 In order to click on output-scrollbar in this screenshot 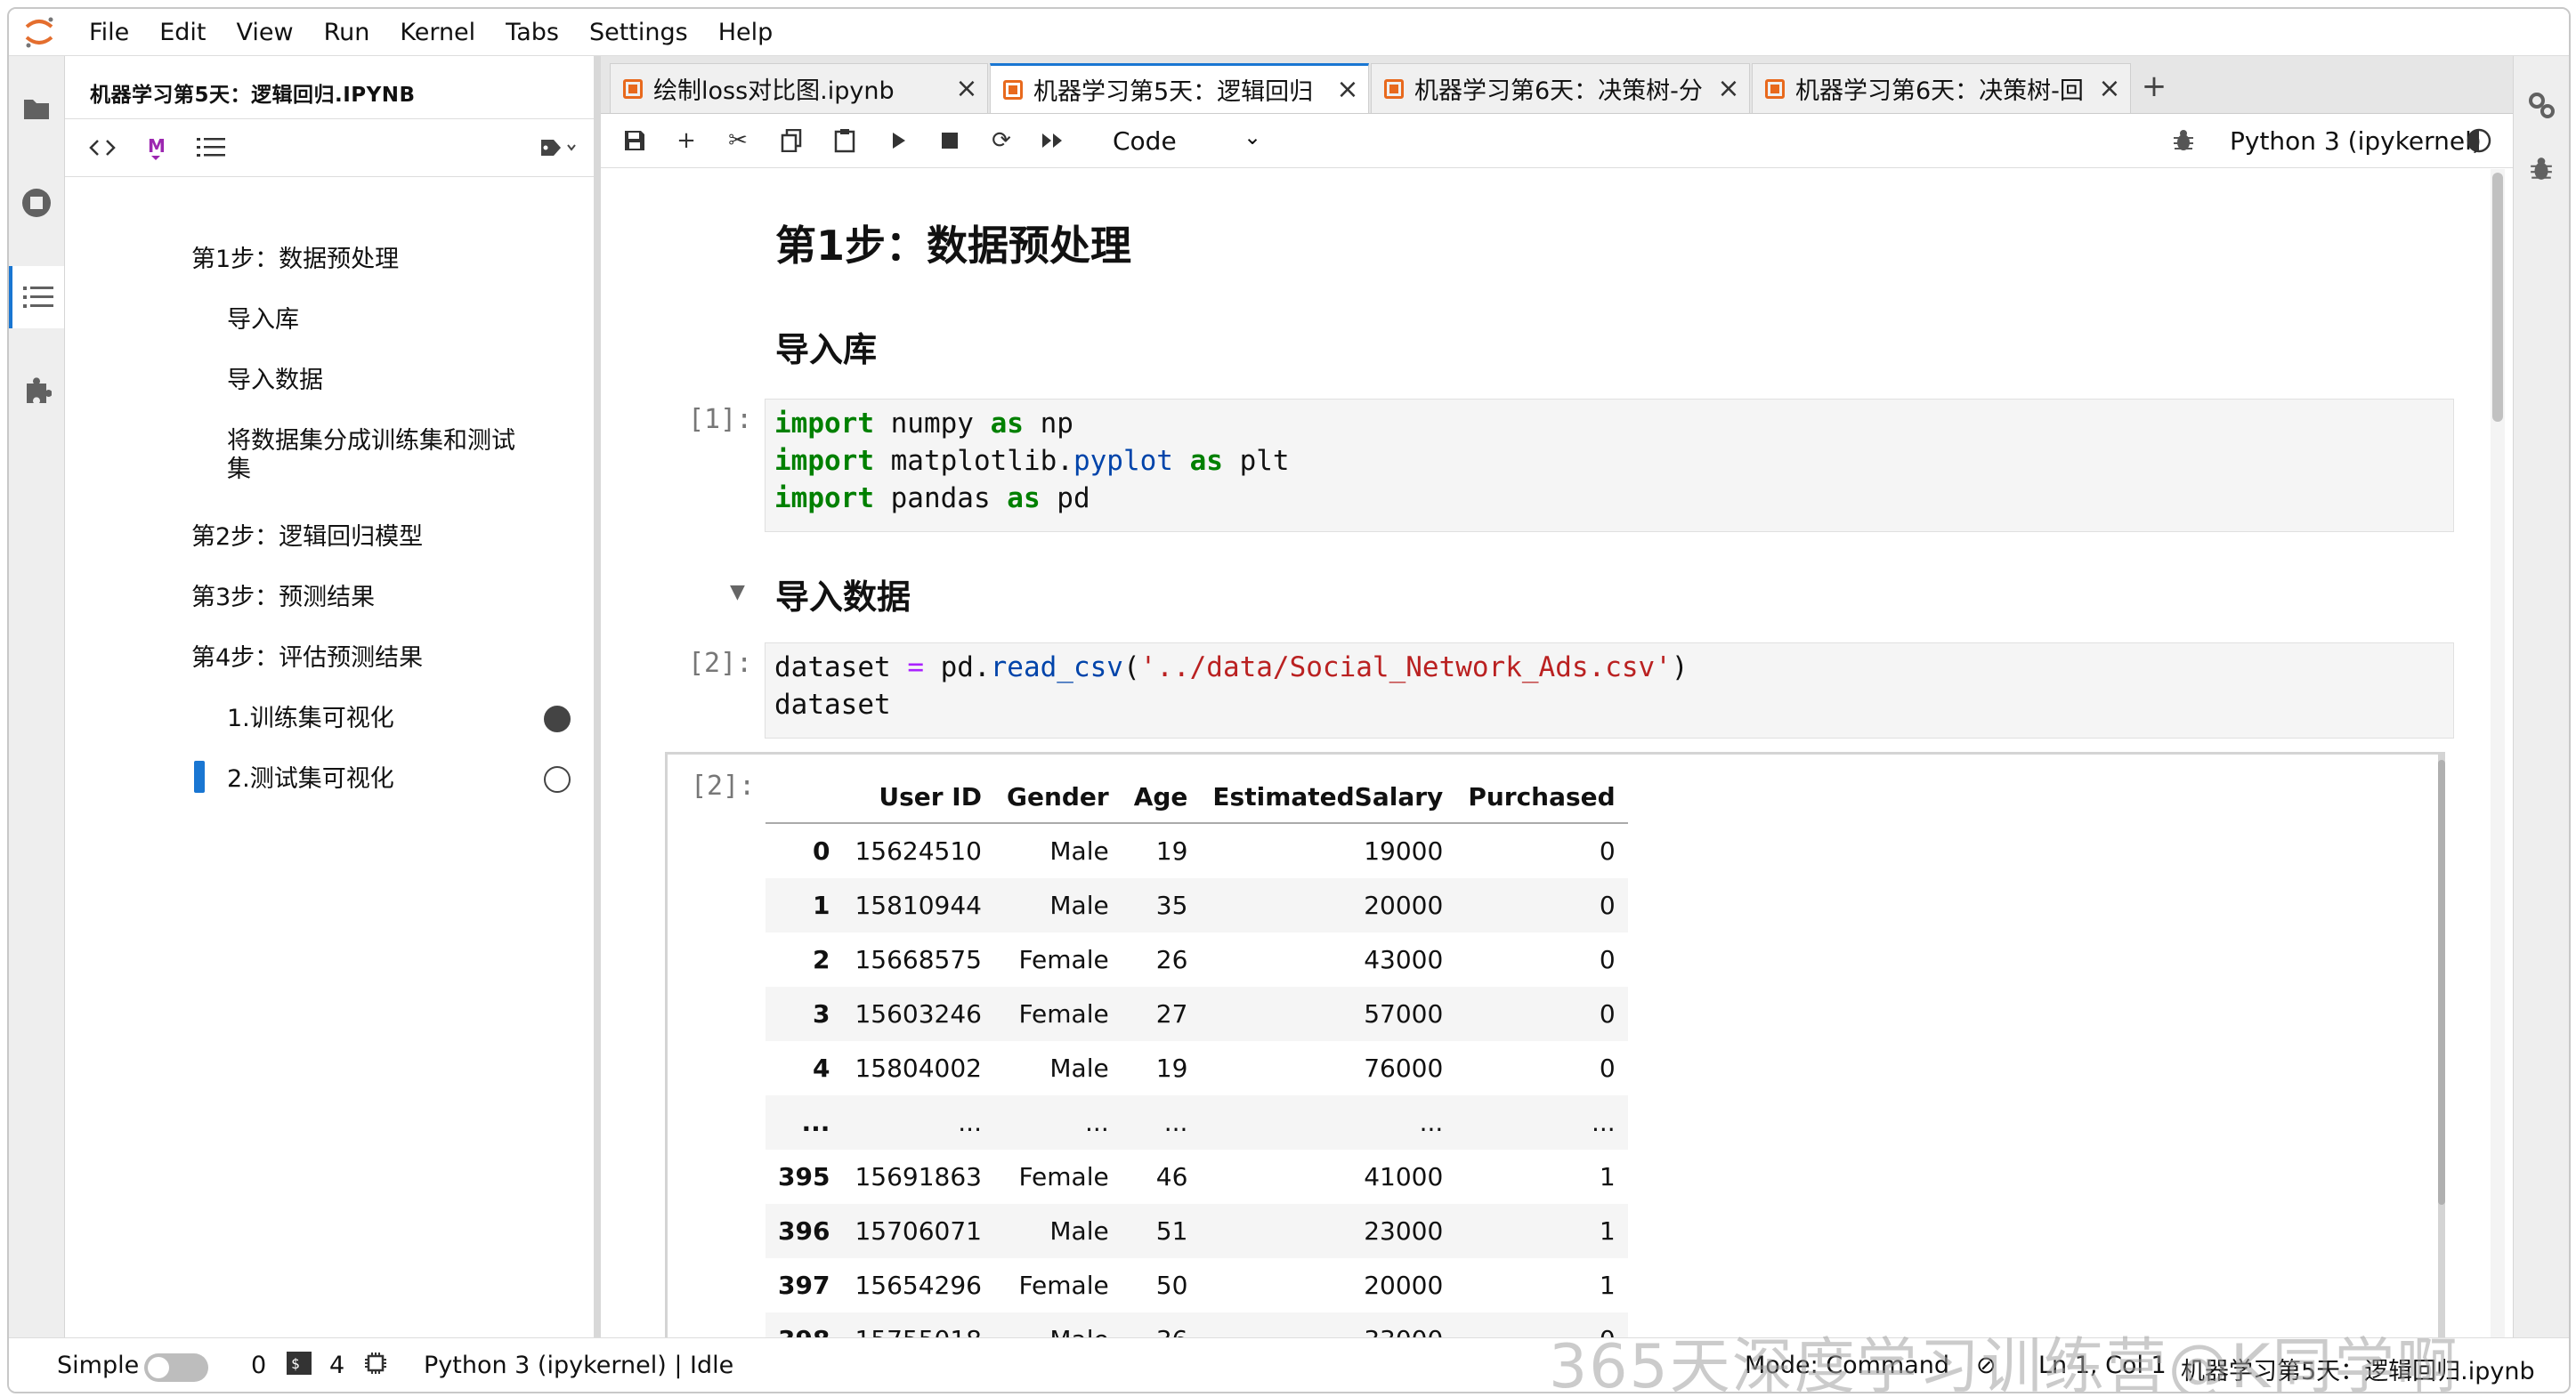, I will do `click(2442, 982)`.